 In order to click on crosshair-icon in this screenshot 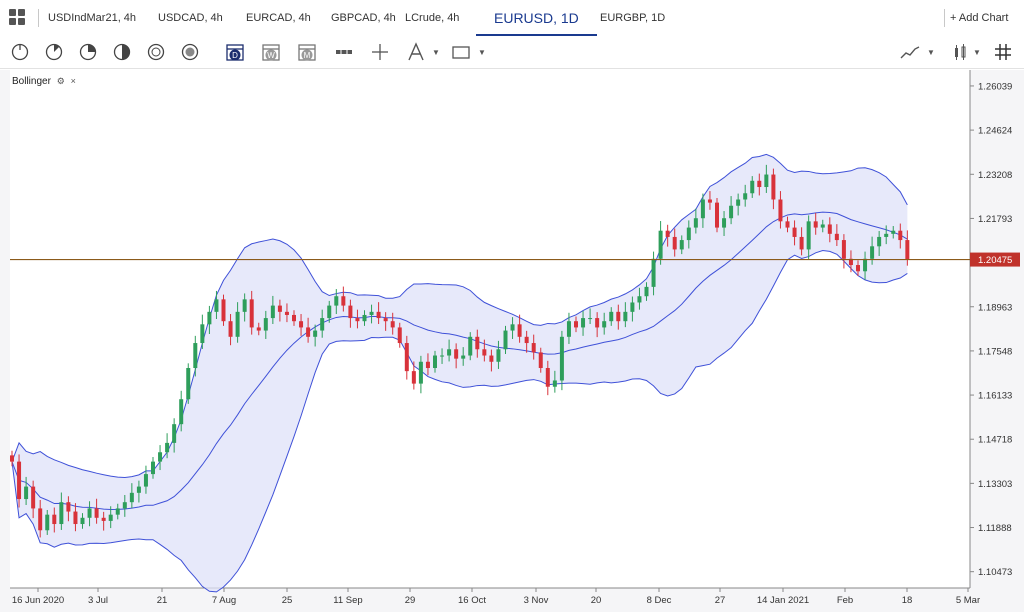, I will do `click(380, 52)`.